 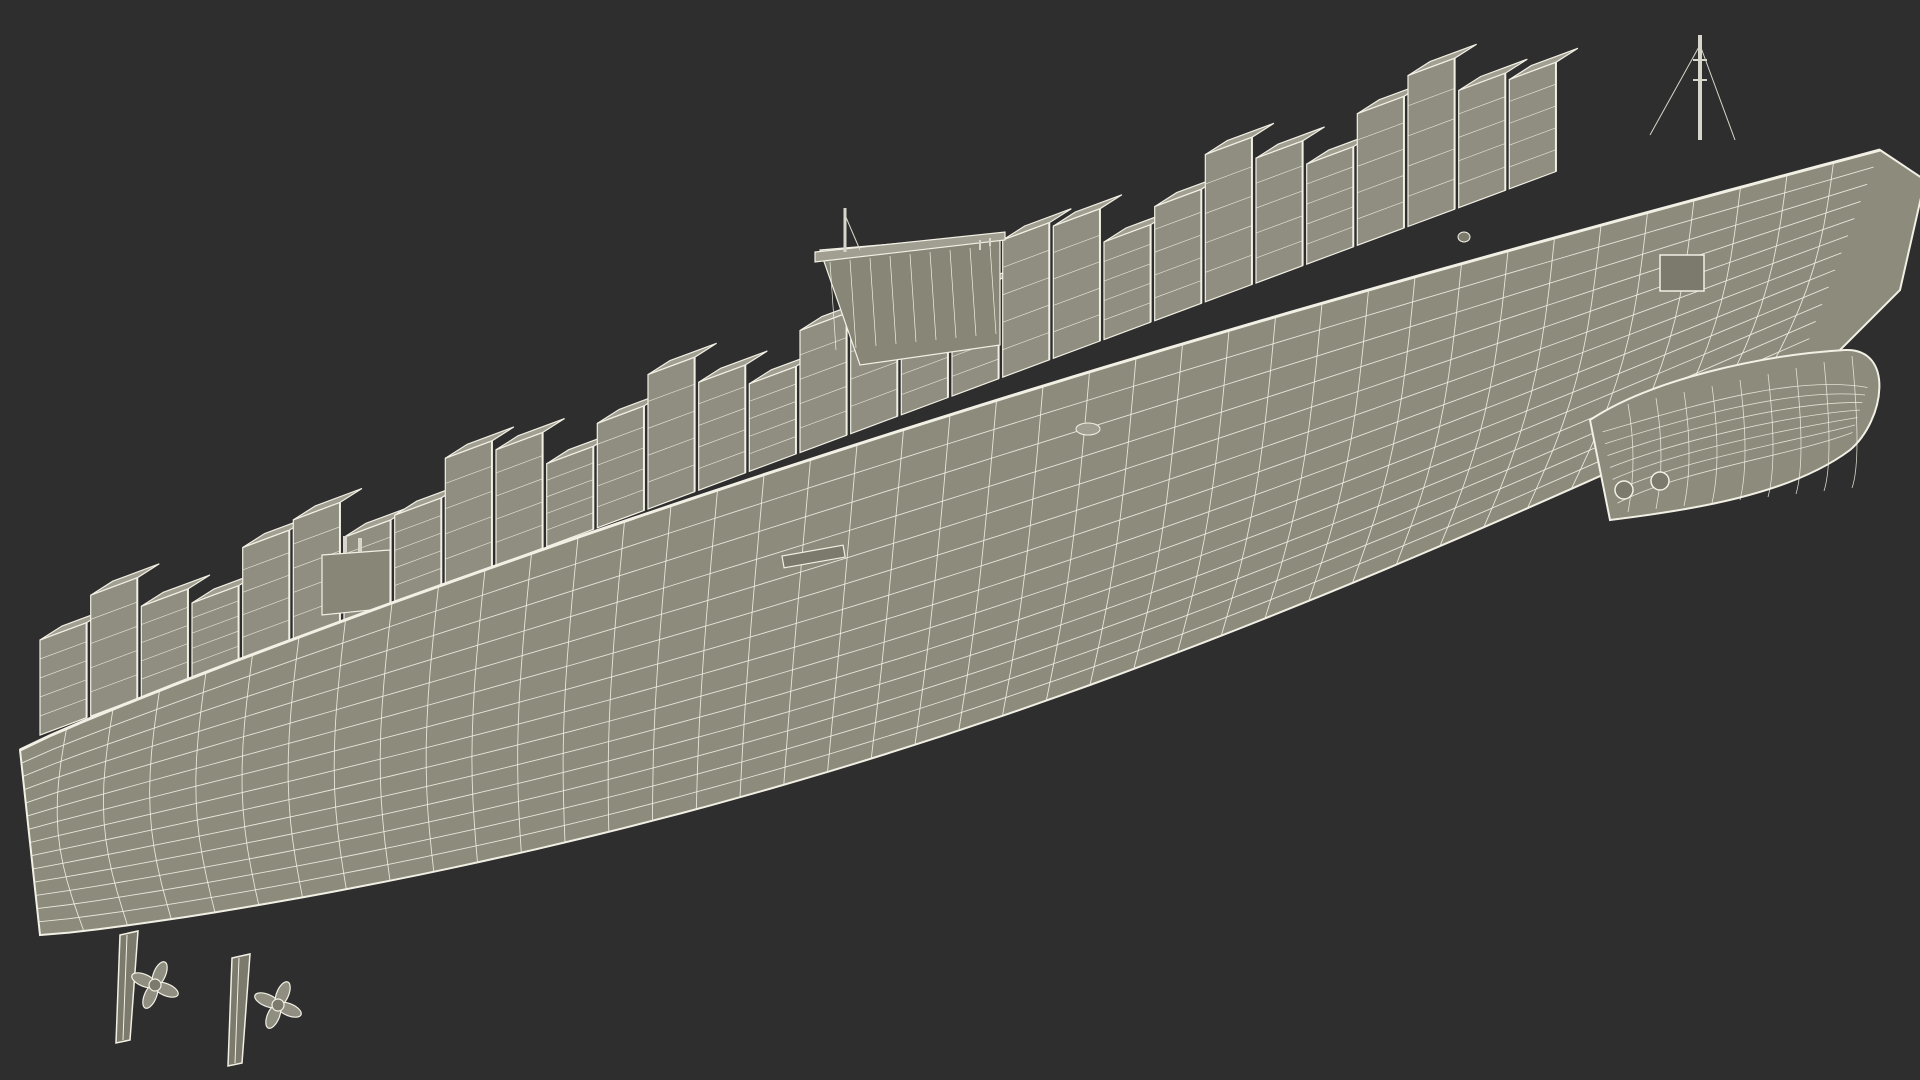 What do you see at coordinates (208, 998) in the screenshot?
I see `stern-rudders-propellers` at bounding box center [208, 998].